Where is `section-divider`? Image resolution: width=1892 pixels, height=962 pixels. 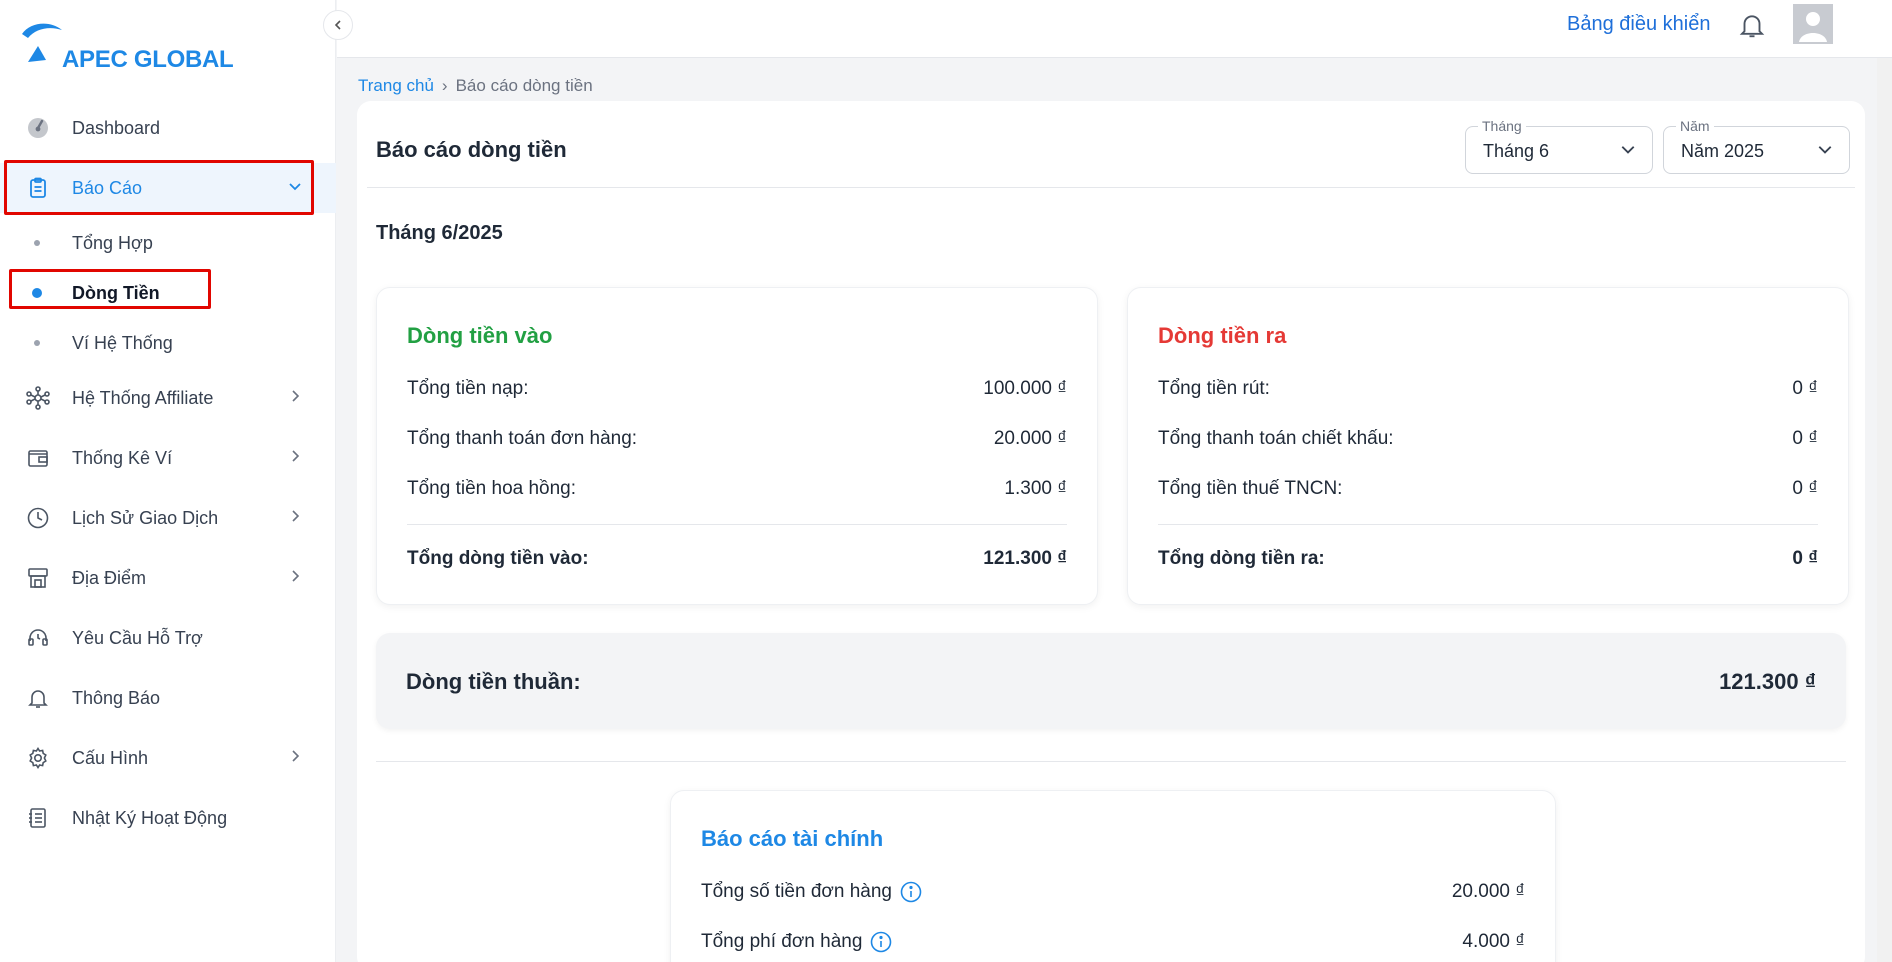
section-divider is located at coordinates (1111, 761).